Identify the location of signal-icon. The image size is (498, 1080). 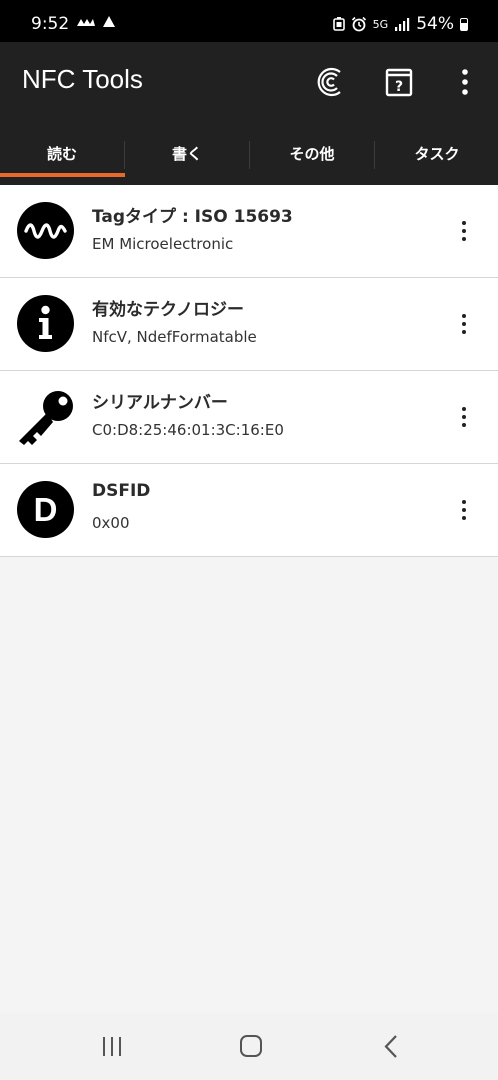
(402, 24).